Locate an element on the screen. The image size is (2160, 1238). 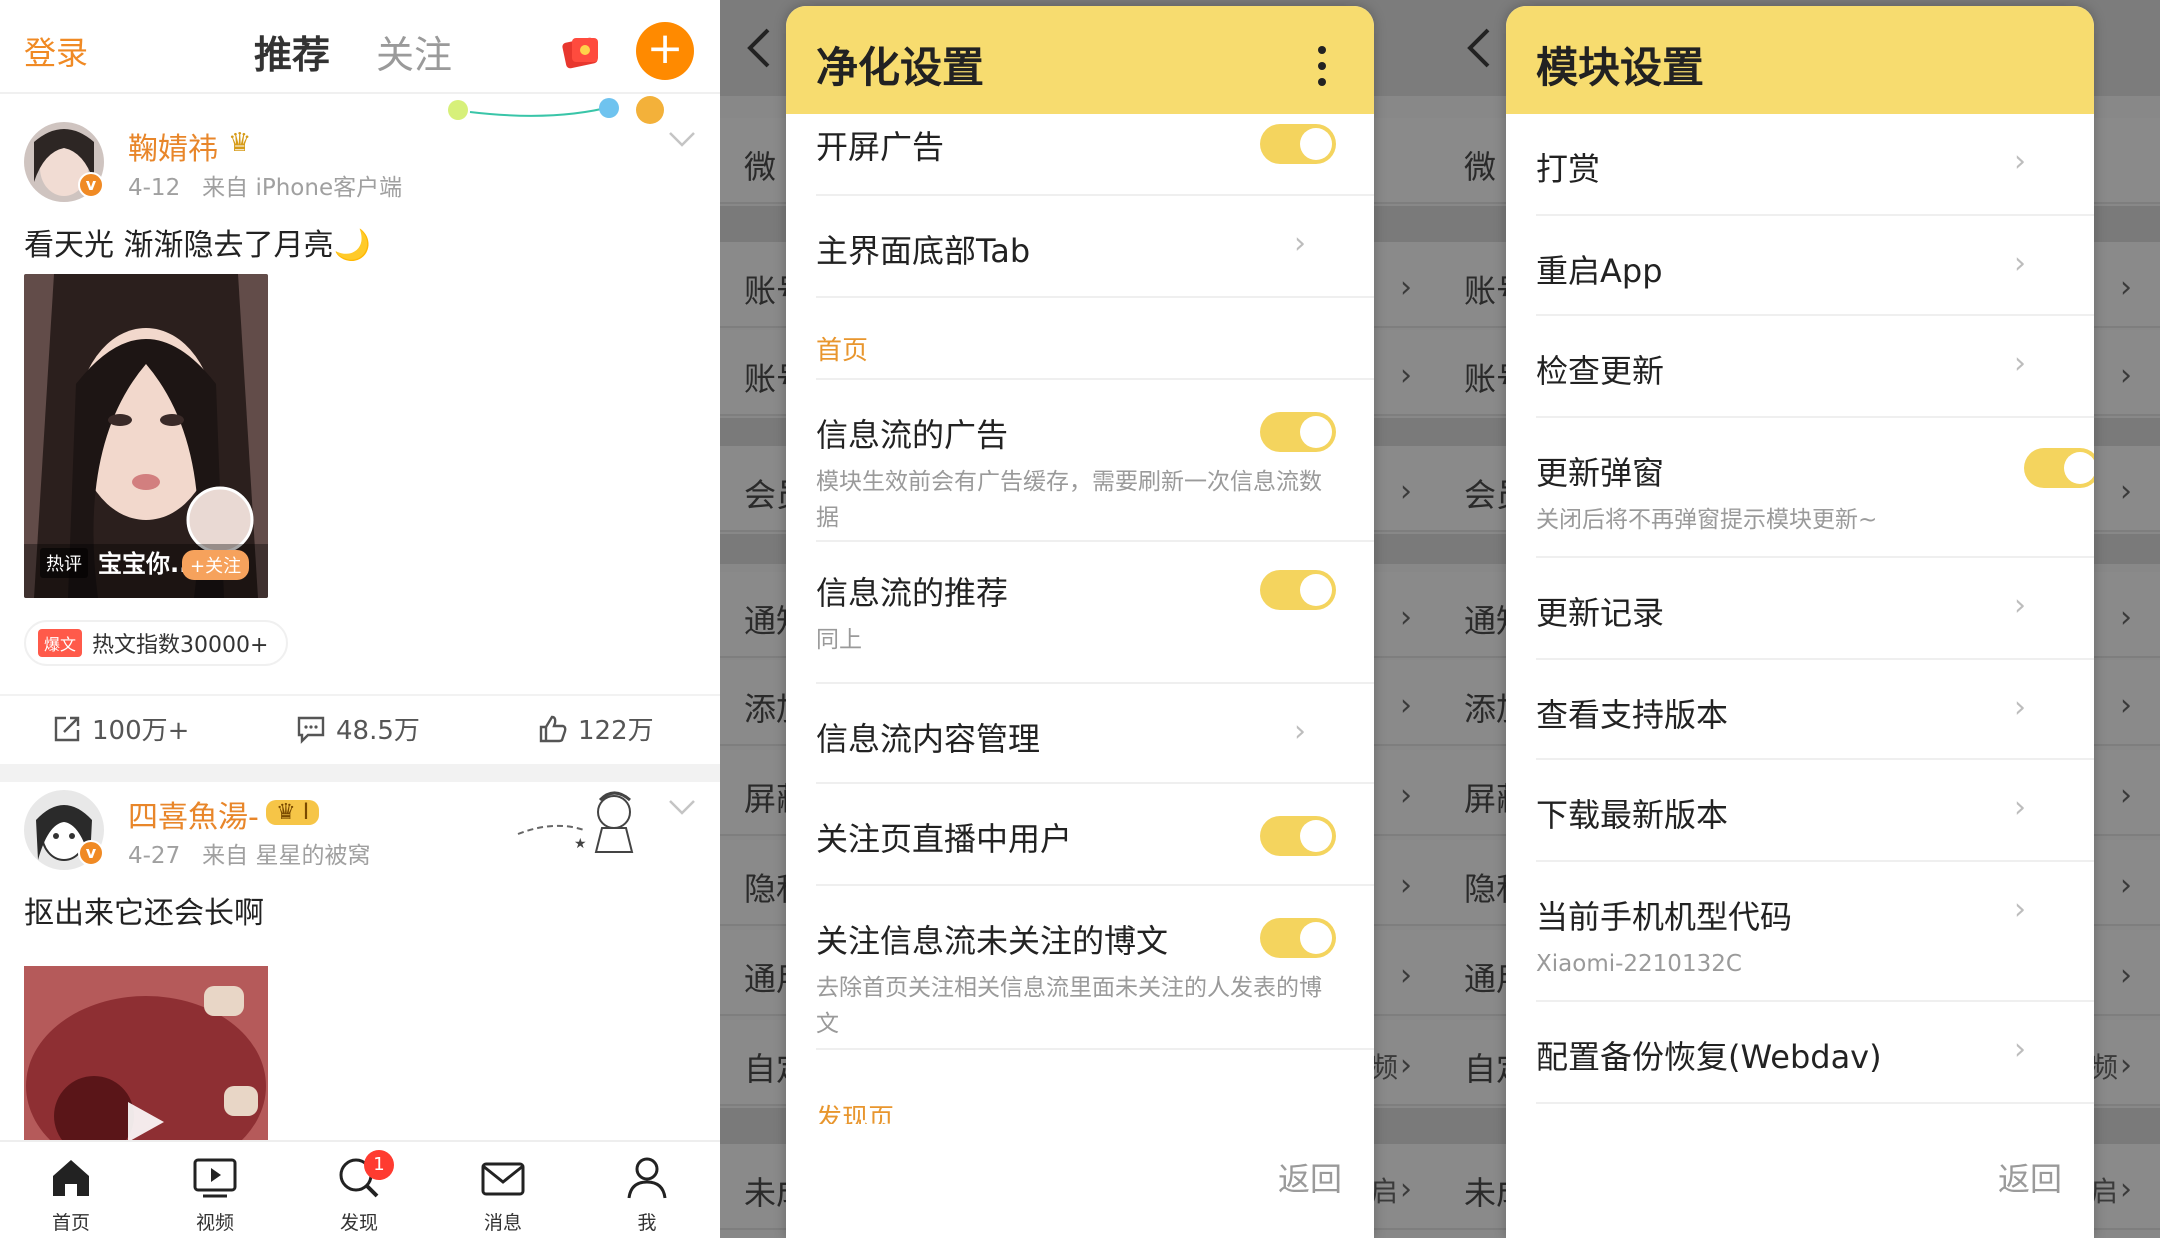
nav-profile: 我 is located at coordinates (647, 1194).